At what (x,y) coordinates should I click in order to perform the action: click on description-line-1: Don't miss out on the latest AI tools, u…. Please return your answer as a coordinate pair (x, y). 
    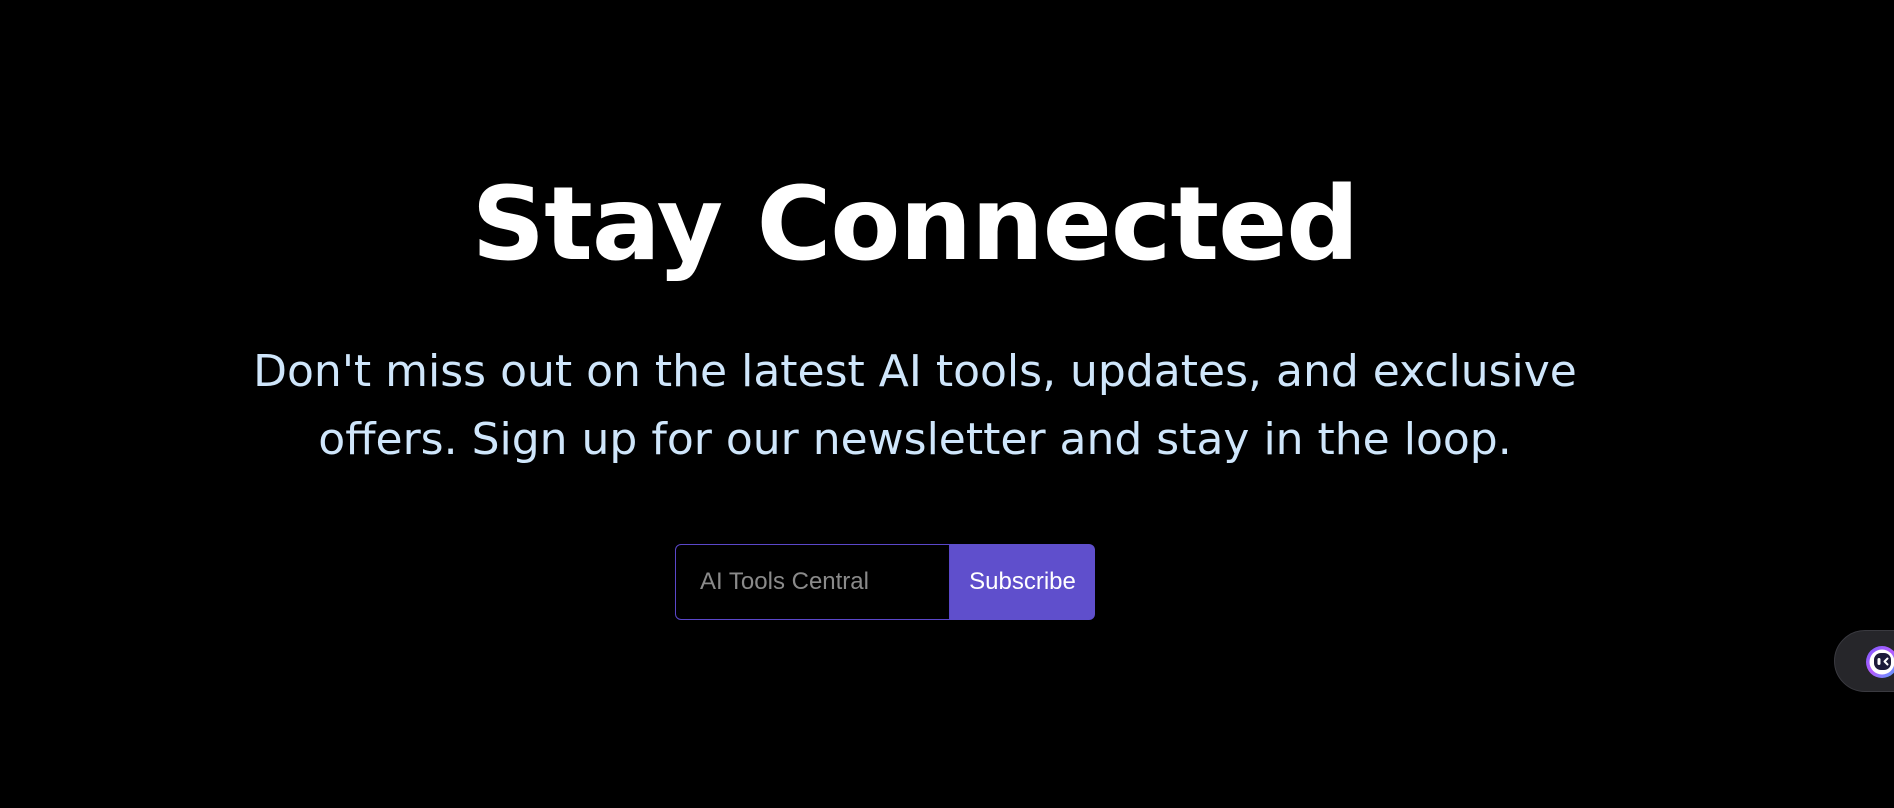
    Looking at the image, I should click on (915, 371).